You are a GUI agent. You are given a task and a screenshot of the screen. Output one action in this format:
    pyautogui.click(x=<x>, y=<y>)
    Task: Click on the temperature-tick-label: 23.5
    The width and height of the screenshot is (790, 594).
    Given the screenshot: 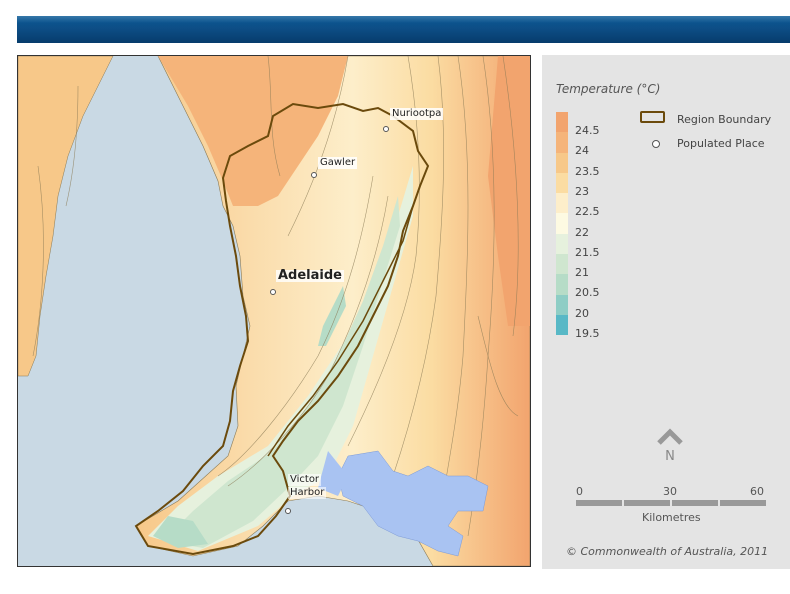 What is the action you would take?
    pyautogui.click(x=587, y=171)
    